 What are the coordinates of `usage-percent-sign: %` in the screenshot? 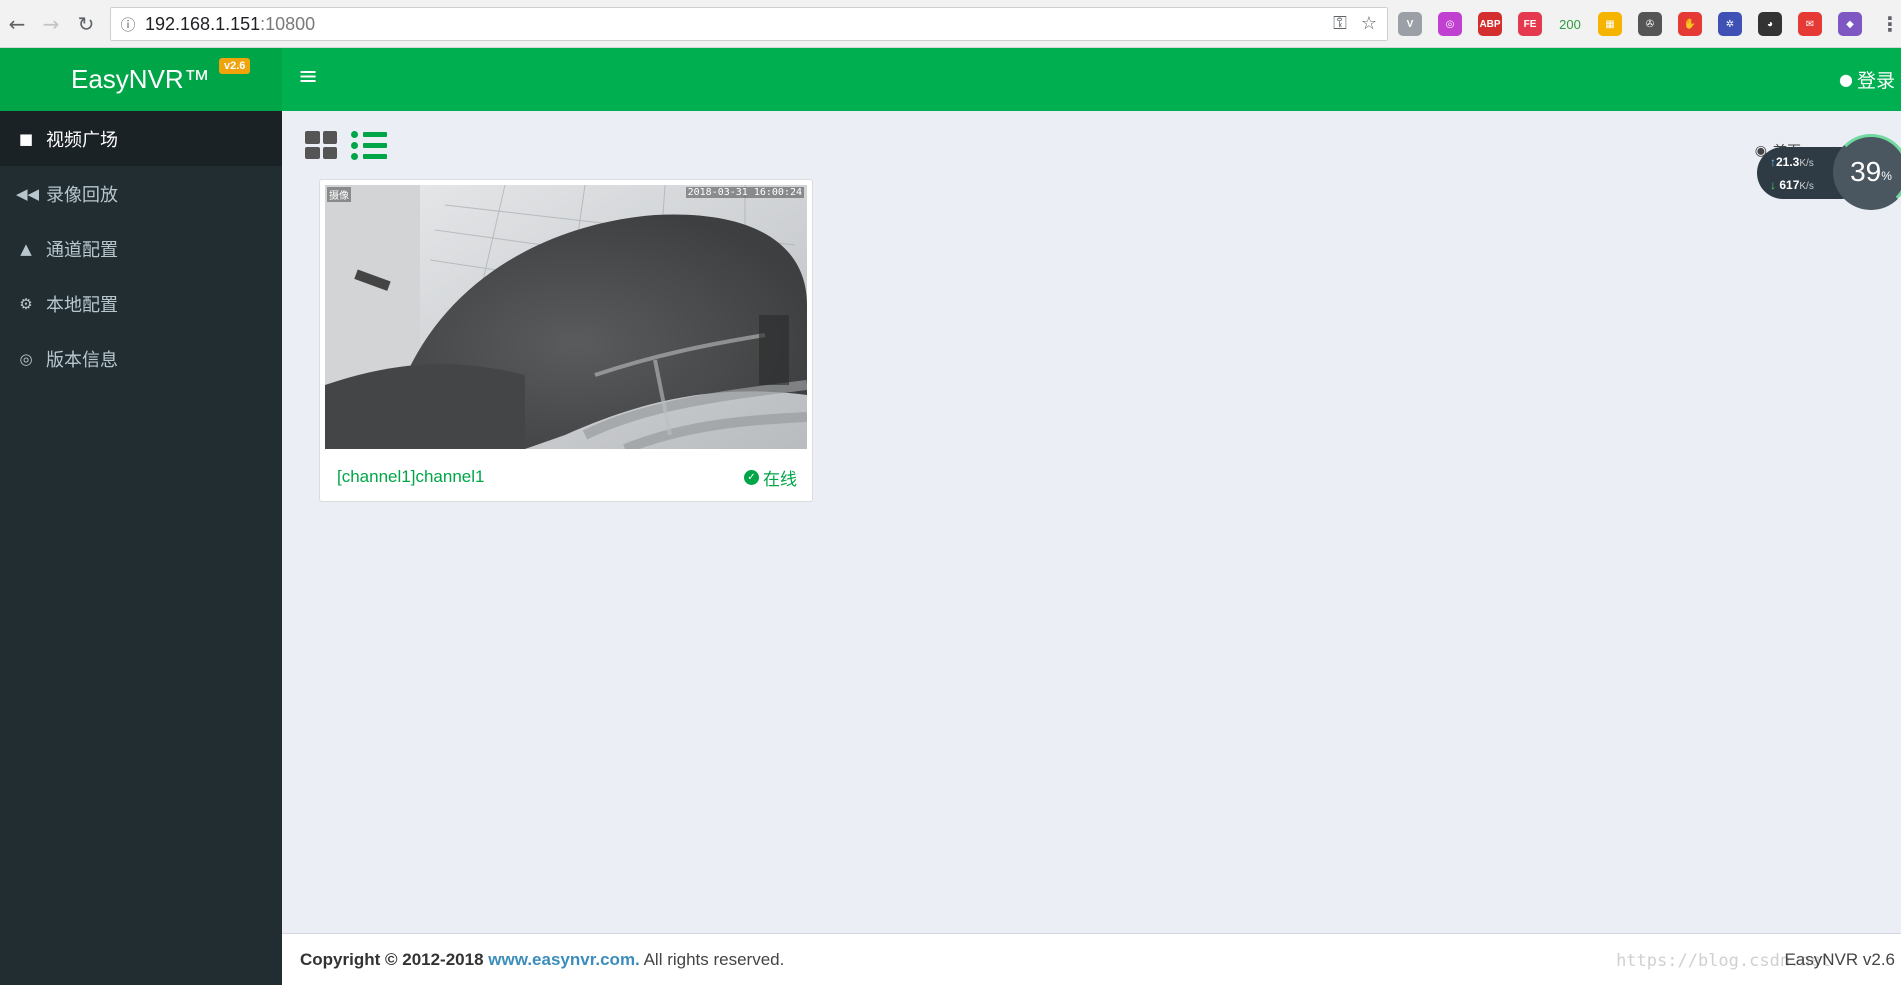 It's located at (1886, 176).